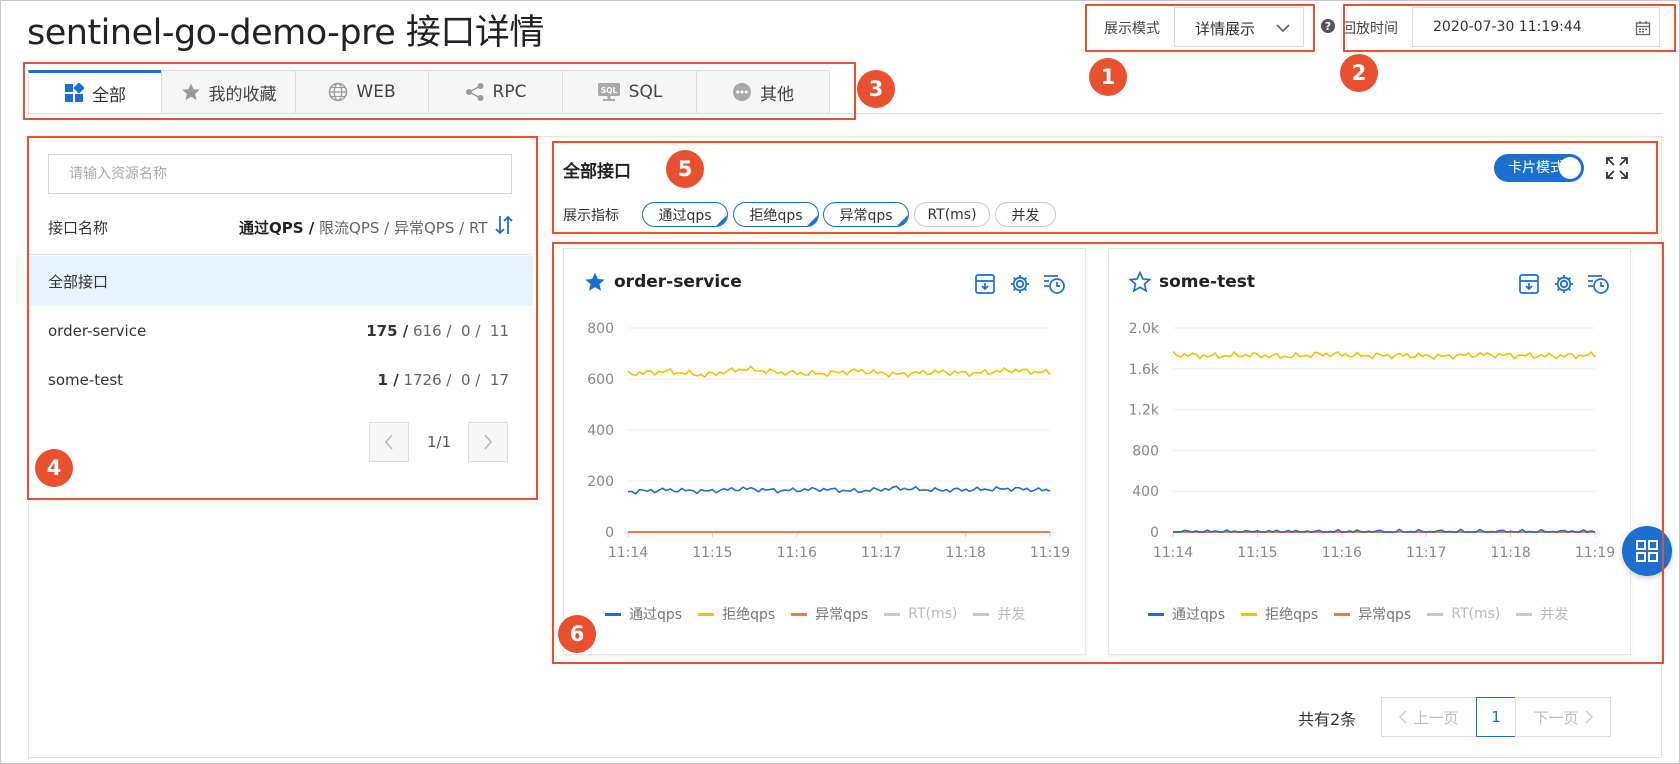 This screenshot has width=1680, height=764. What do you see at coordinates (97, 331) in the screenshot?
I see `resource-name: order-service` at bounding box center [97, 331].